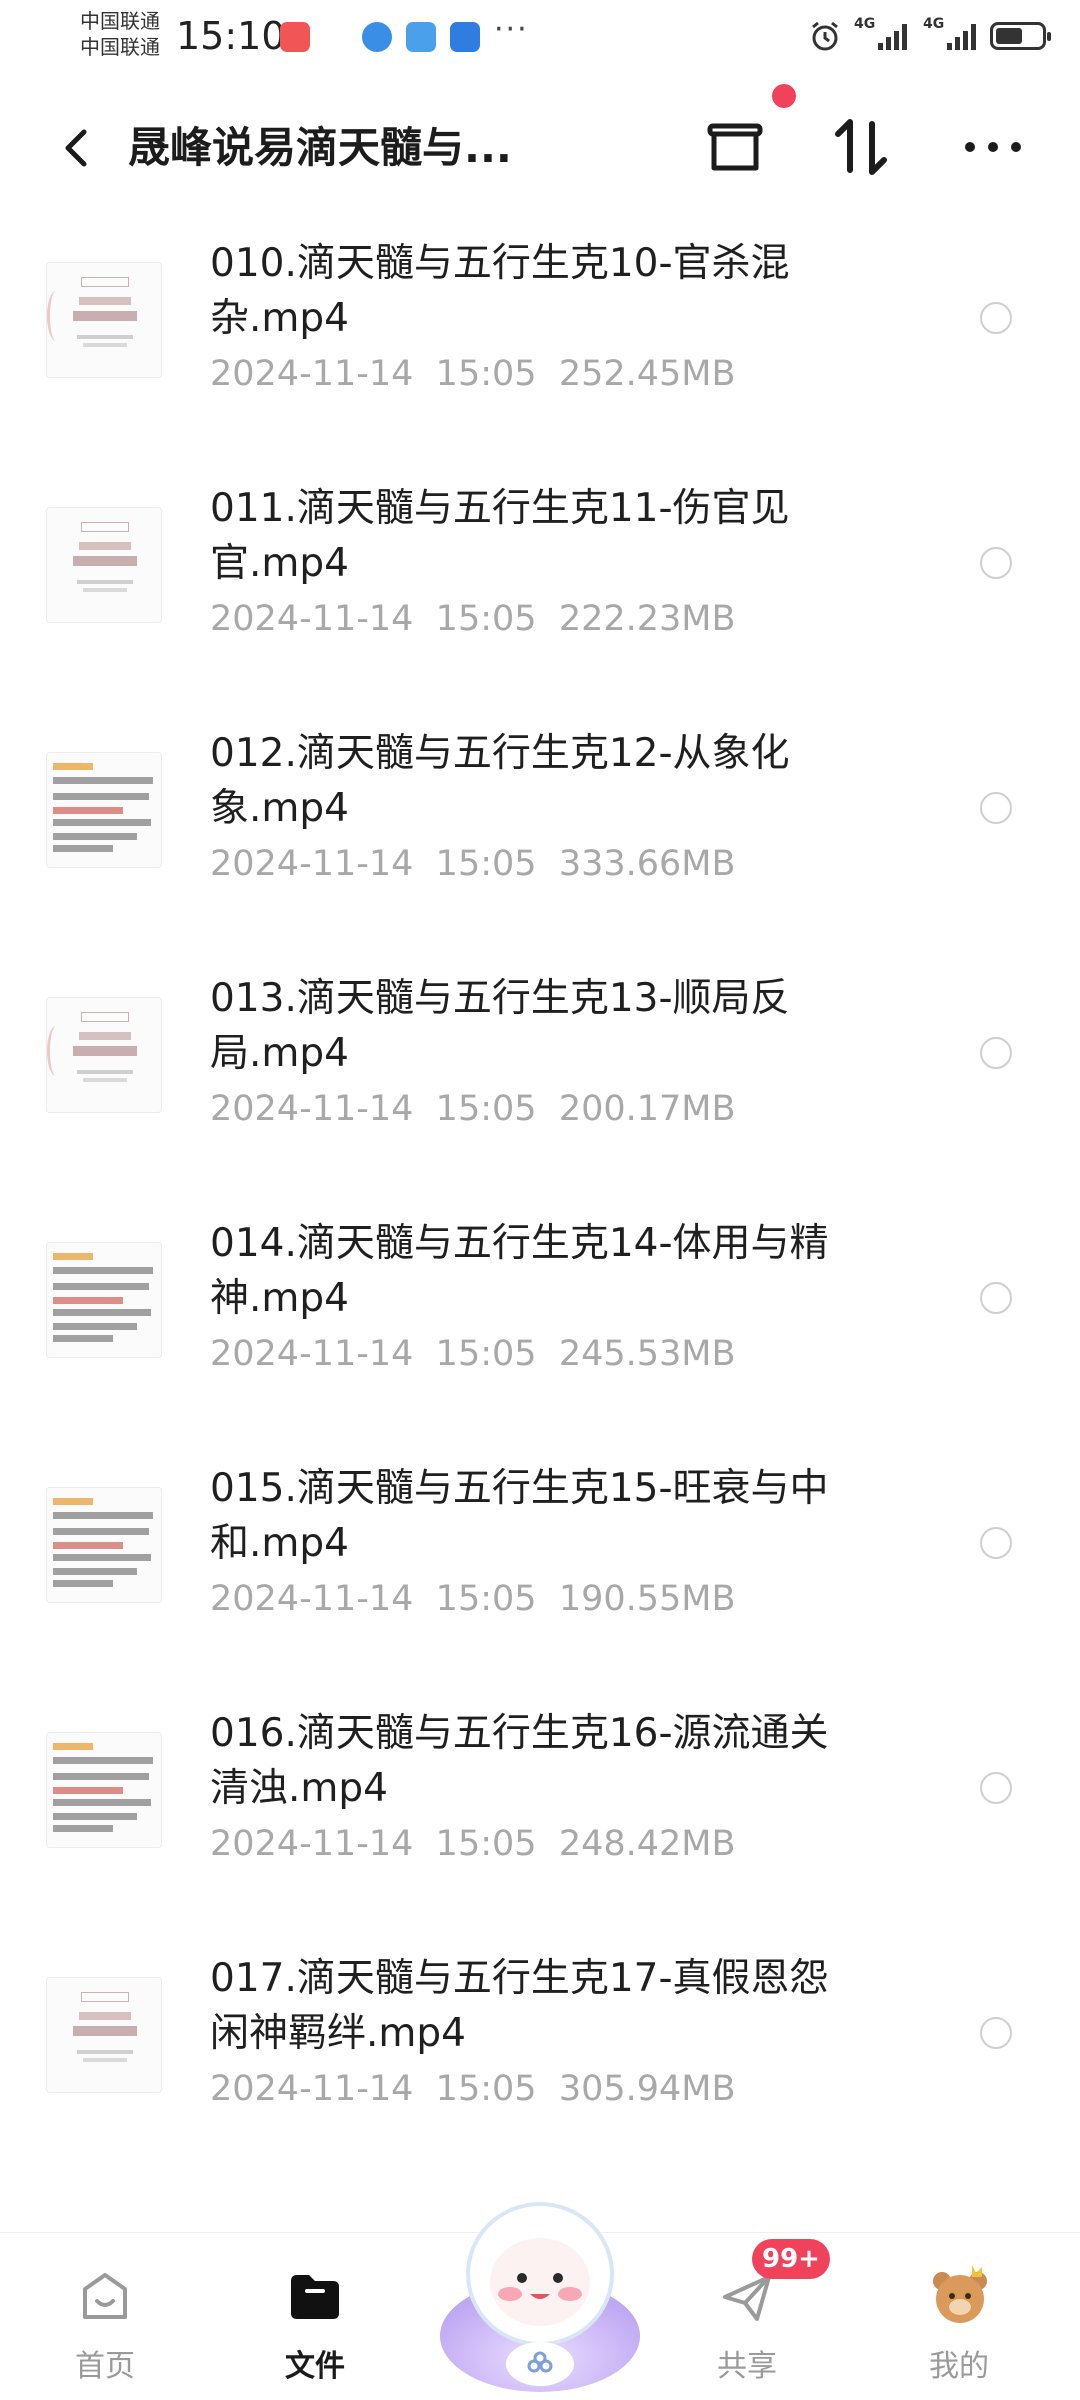 This screenshot has width=1080, height=2400. What do you see at coordinates (519, 2006) in the screenshot?
I see `file-name: 017.滴天髓与五行生克17-真假恩怨闲神羁绊.mp4` at bounding box center [519, 2006].